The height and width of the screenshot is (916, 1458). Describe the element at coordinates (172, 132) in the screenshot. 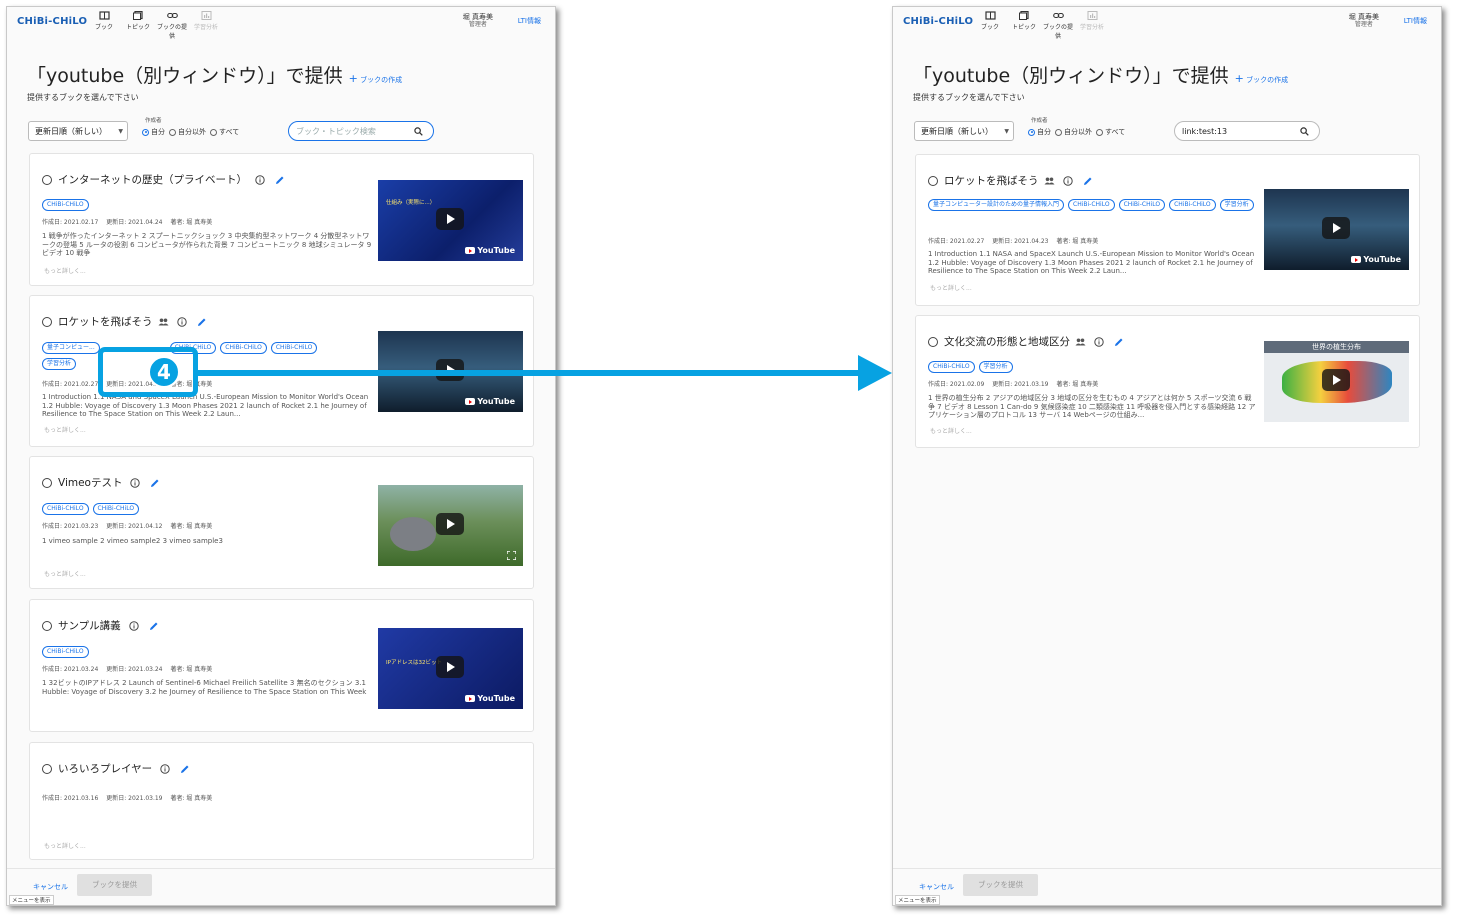

I see `radio-icon` at that location.